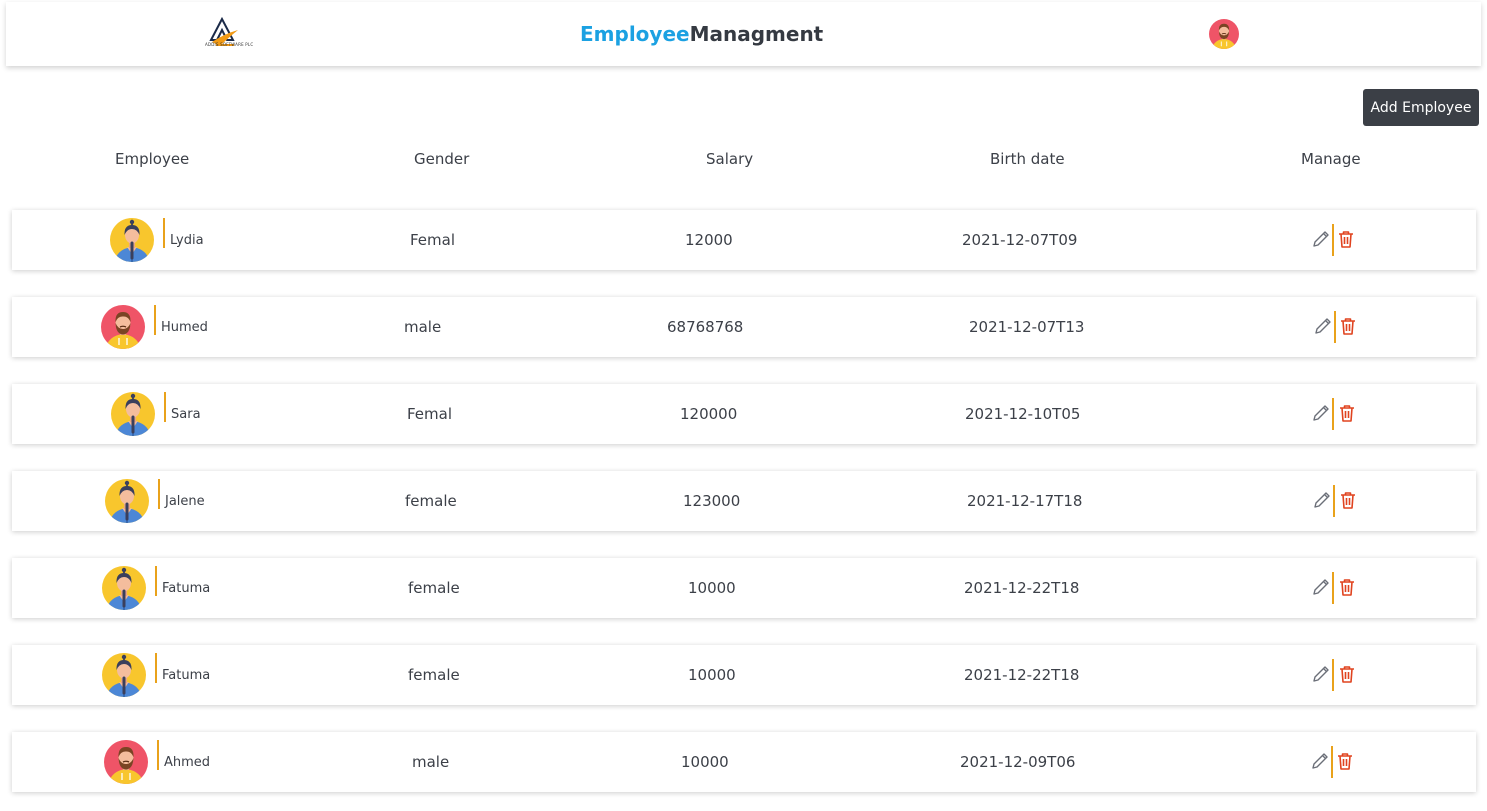 The image size is (1487, 811). I want to click on employee-name: Lydia, so click(187, 240).